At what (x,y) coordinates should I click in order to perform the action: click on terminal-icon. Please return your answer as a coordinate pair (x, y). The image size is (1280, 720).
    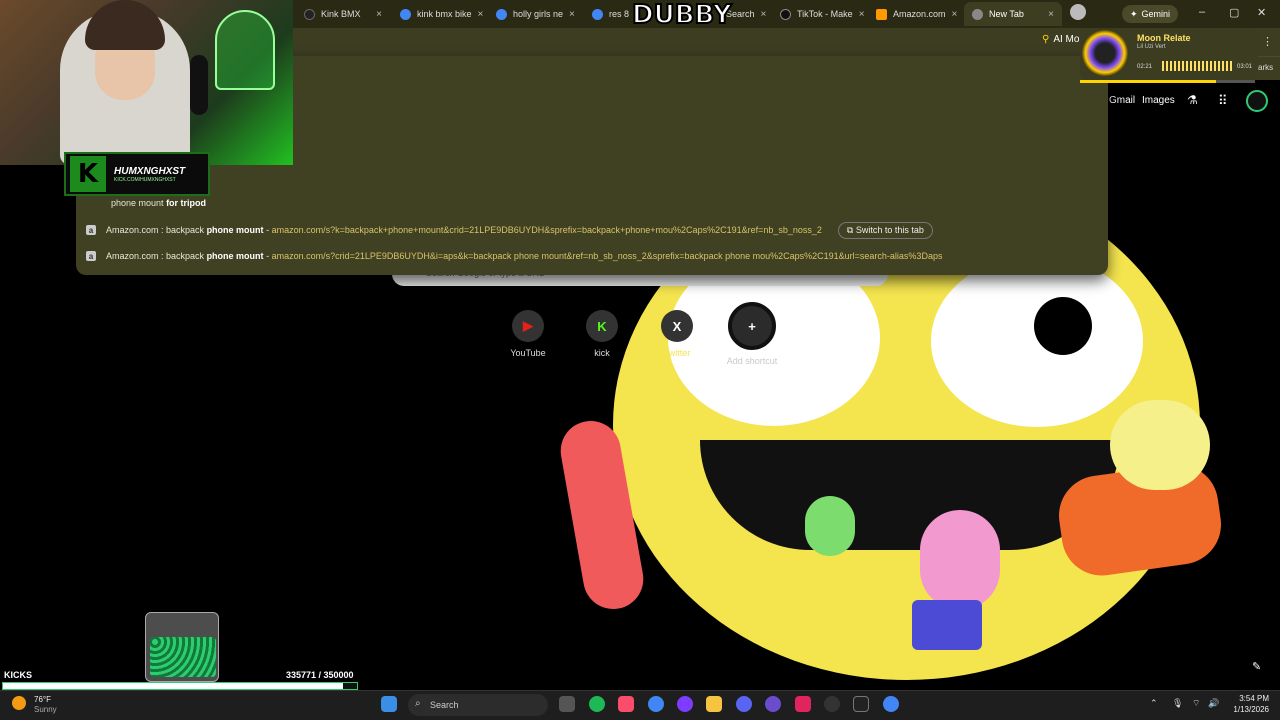
    Looking at the image, I should click on (861, 704).